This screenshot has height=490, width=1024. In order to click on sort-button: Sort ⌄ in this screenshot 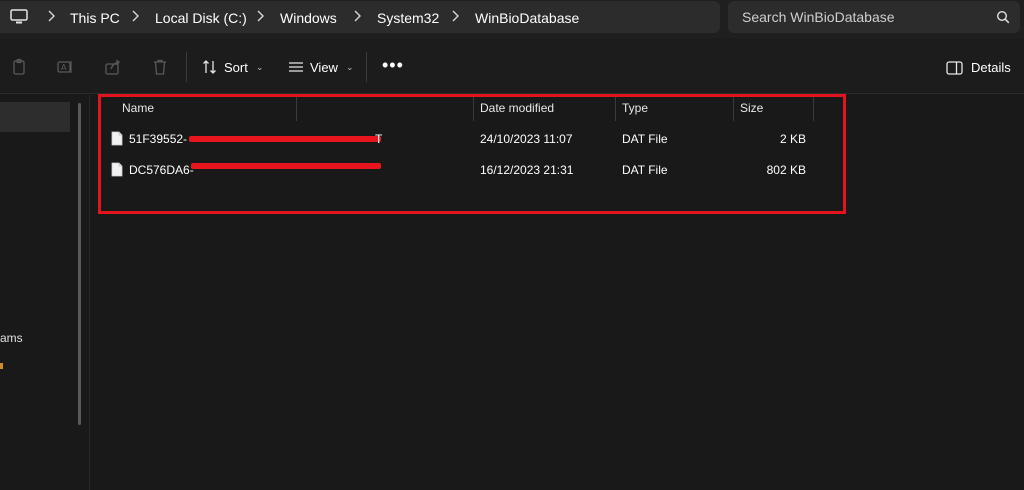, I will do `click(232, 67)`.